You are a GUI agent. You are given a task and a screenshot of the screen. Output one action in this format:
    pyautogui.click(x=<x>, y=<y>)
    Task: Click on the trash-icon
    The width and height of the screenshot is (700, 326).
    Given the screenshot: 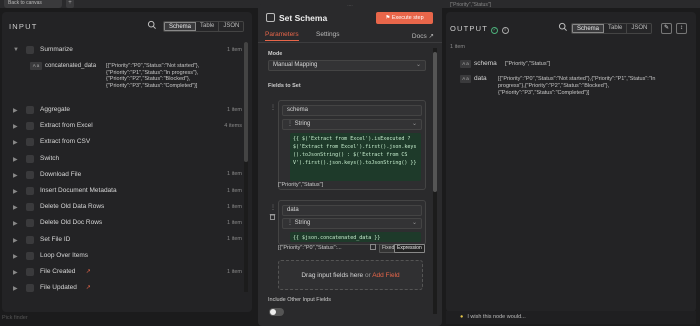 What is the action you would take?
    pyautogui.click(x=272, y=216)
    